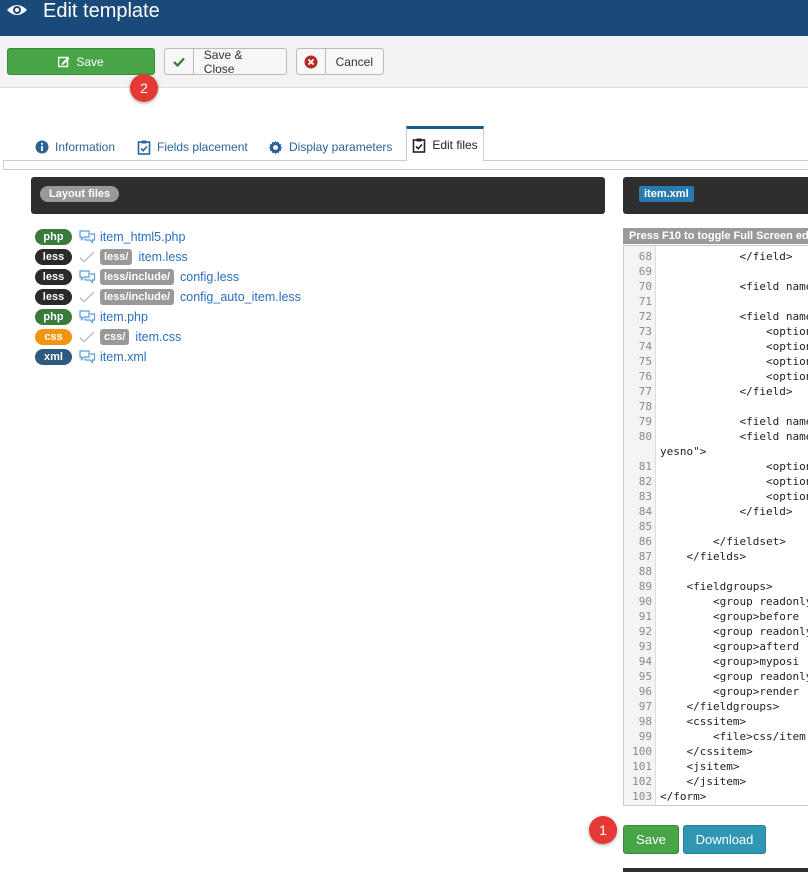 Image resolution: width=808 pixels, height=872 pixels. I want to click on file-path-badge: less/, so click(116, 257).